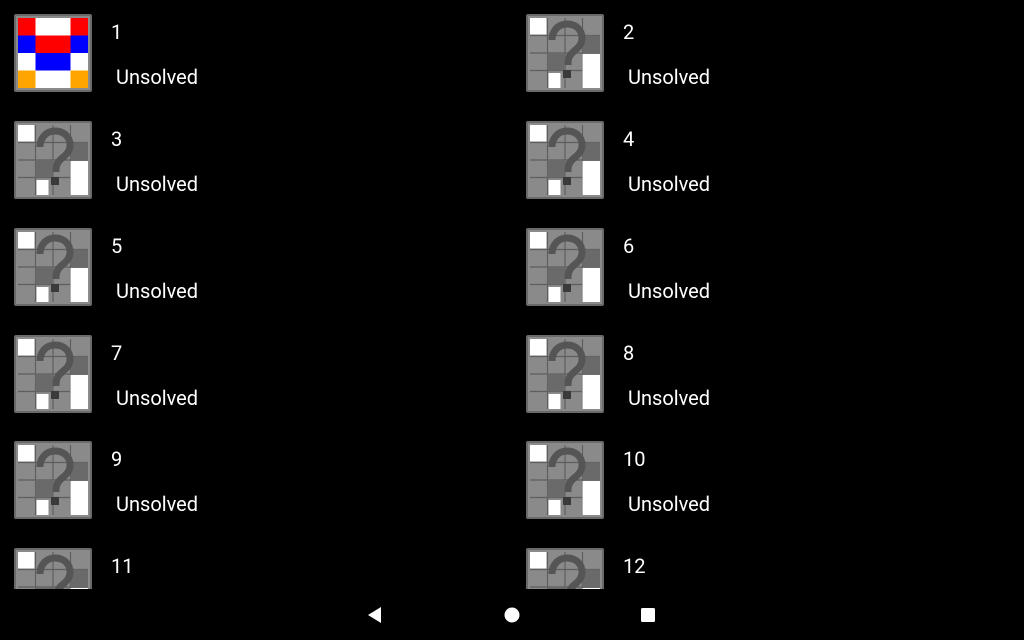 Image resolution: width=1024 pixels, height=640 pixels. What do you see at coordinates (117, 246) in the screenshot?
I see `level-number: 5` at bounding box center [117, 246].